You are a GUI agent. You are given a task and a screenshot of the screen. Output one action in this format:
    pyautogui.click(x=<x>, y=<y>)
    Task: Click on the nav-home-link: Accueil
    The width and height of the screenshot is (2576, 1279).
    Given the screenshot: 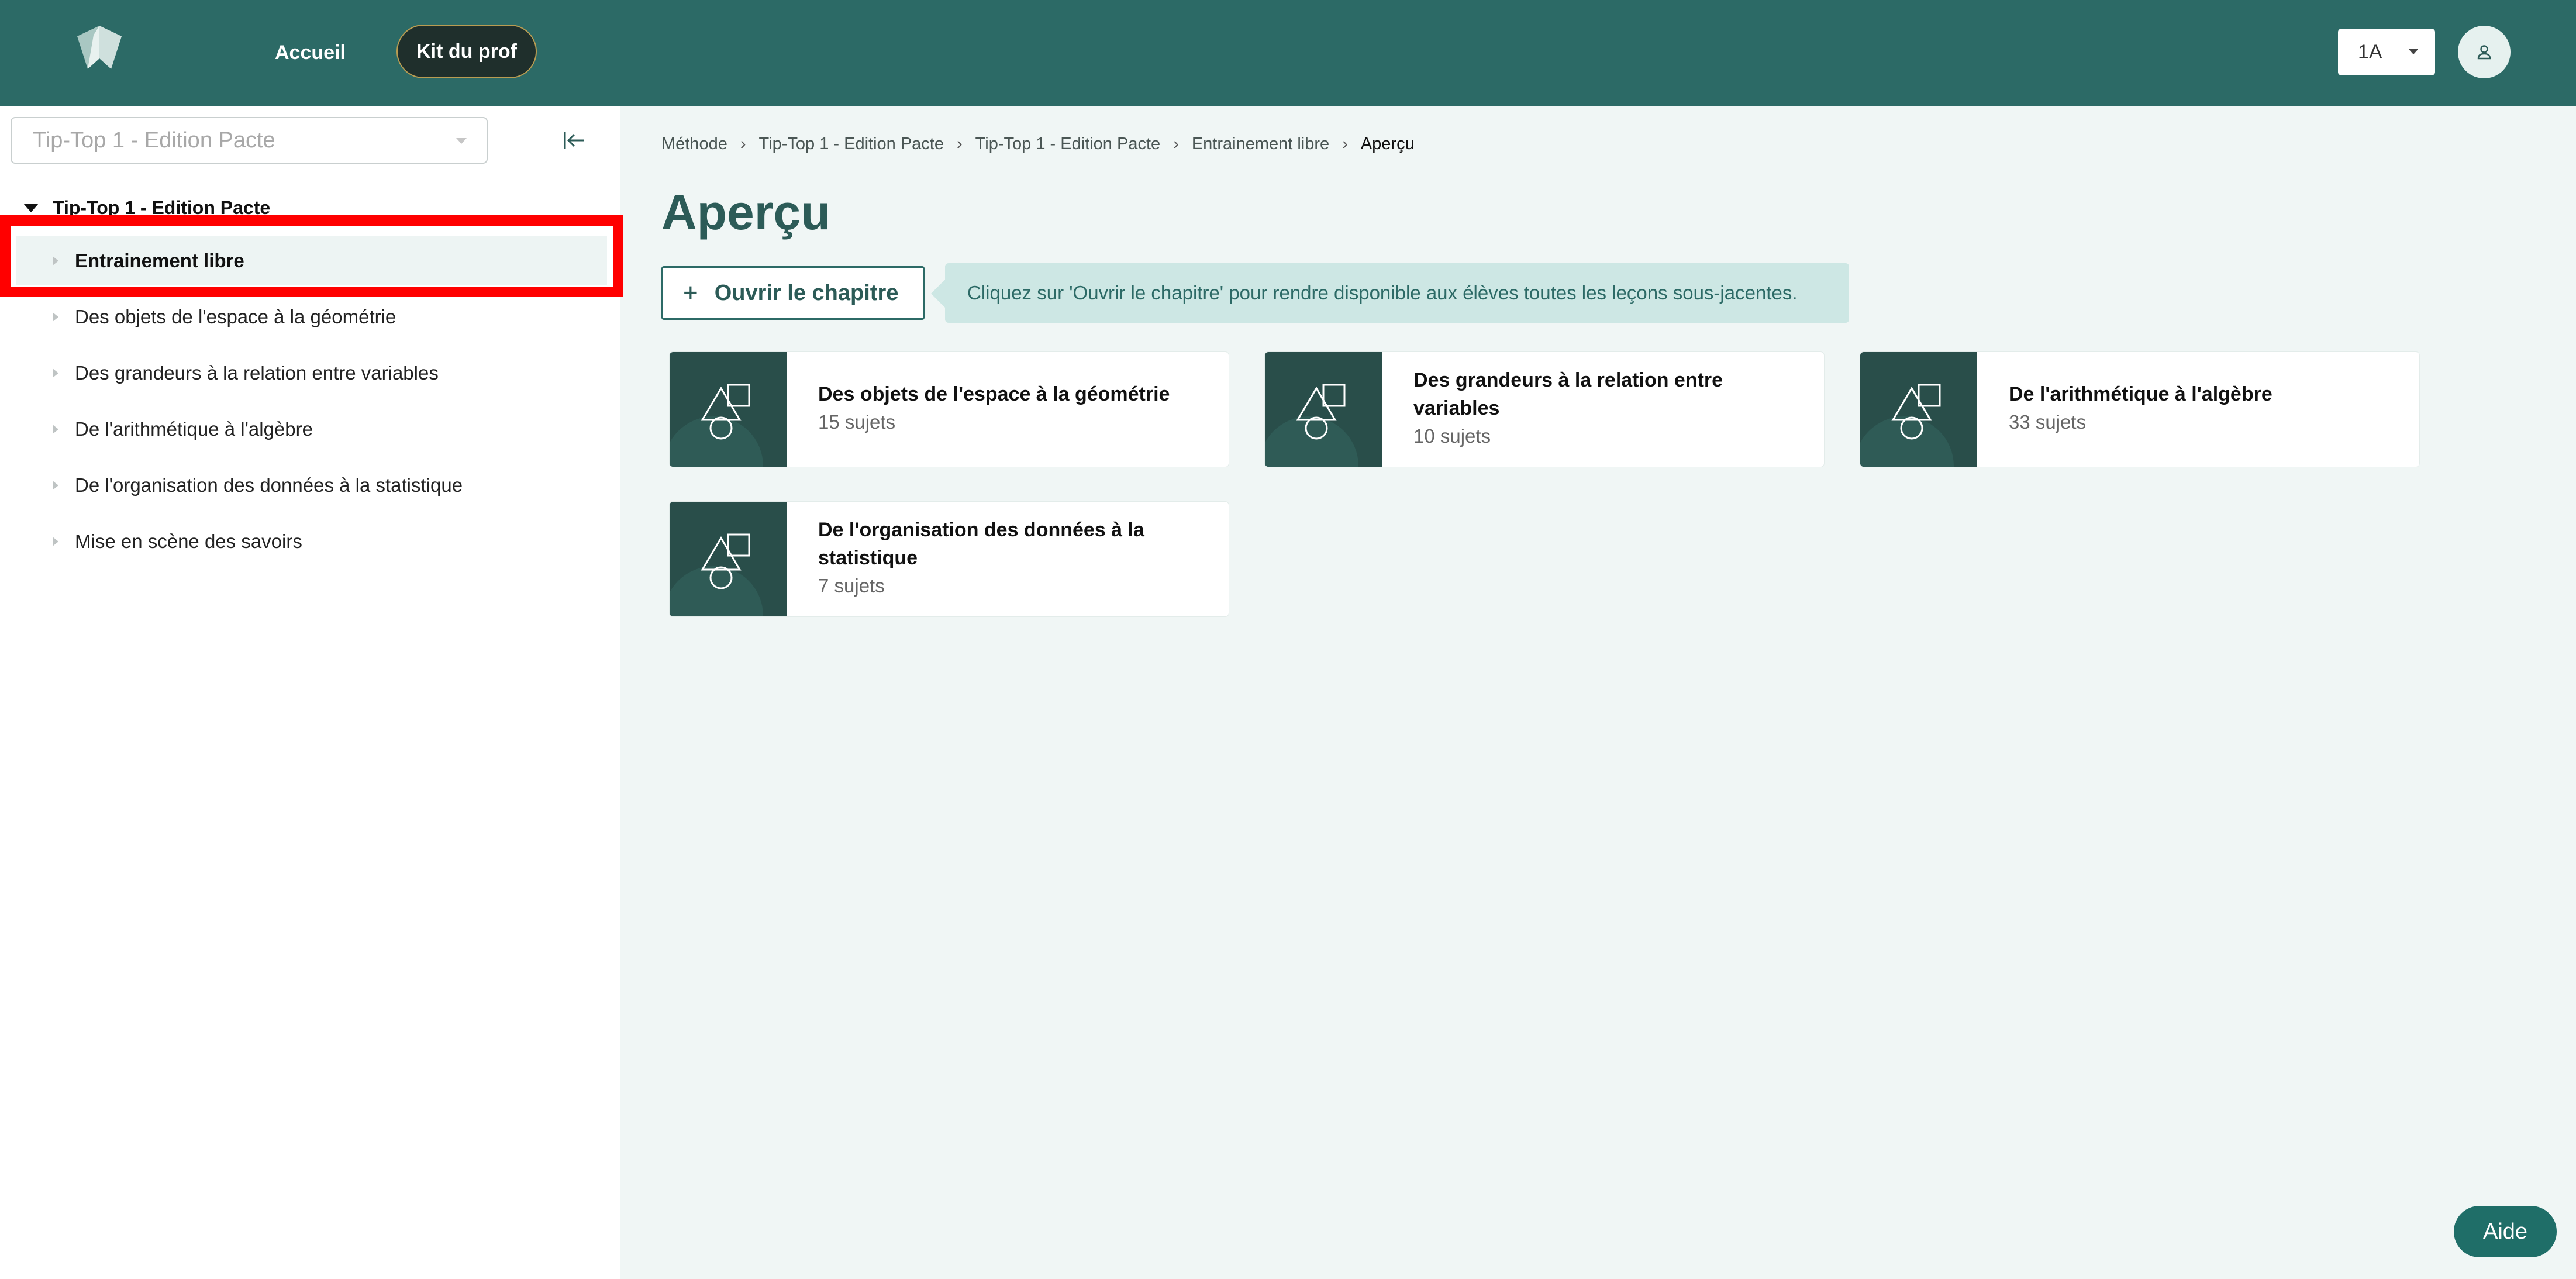 What is the action you would take?
    pyautogui.click(x=310, y=52)
    